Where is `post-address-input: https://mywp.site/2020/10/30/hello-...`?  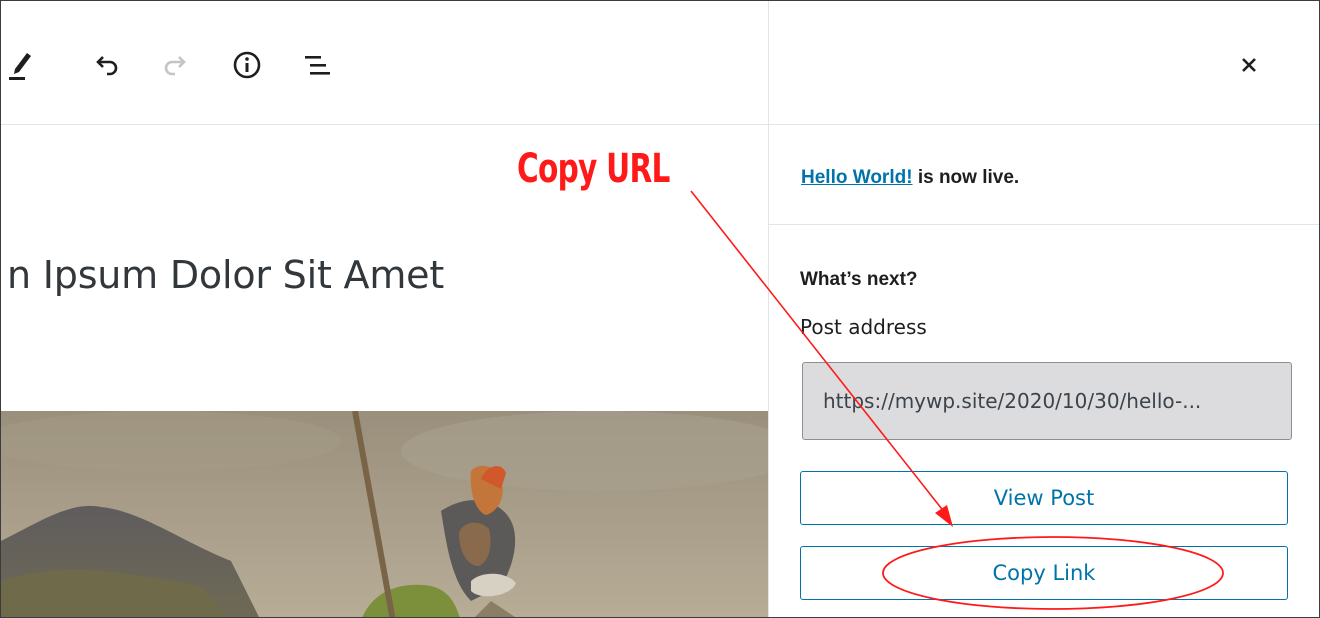
post-address-input: https://mywp.site/2020/10/30/hello-... is located at coordinates (1047, 401).